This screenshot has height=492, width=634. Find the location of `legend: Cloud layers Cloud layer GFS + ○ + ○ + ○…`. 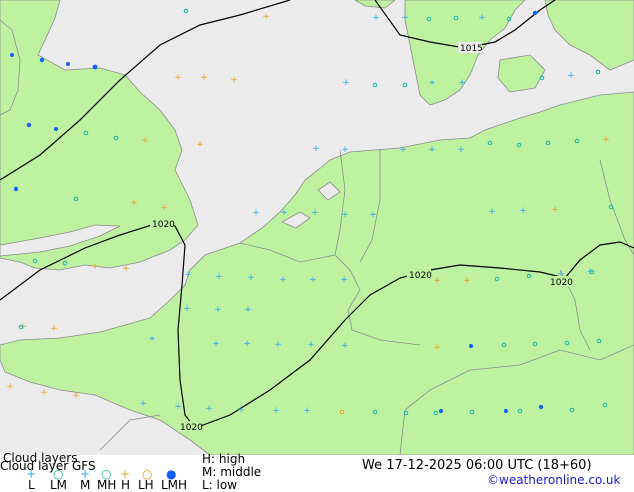

legend: Cloud layers Cloud layer GFS + ○ + ○ + ○… is located at coordinates (317, 472).